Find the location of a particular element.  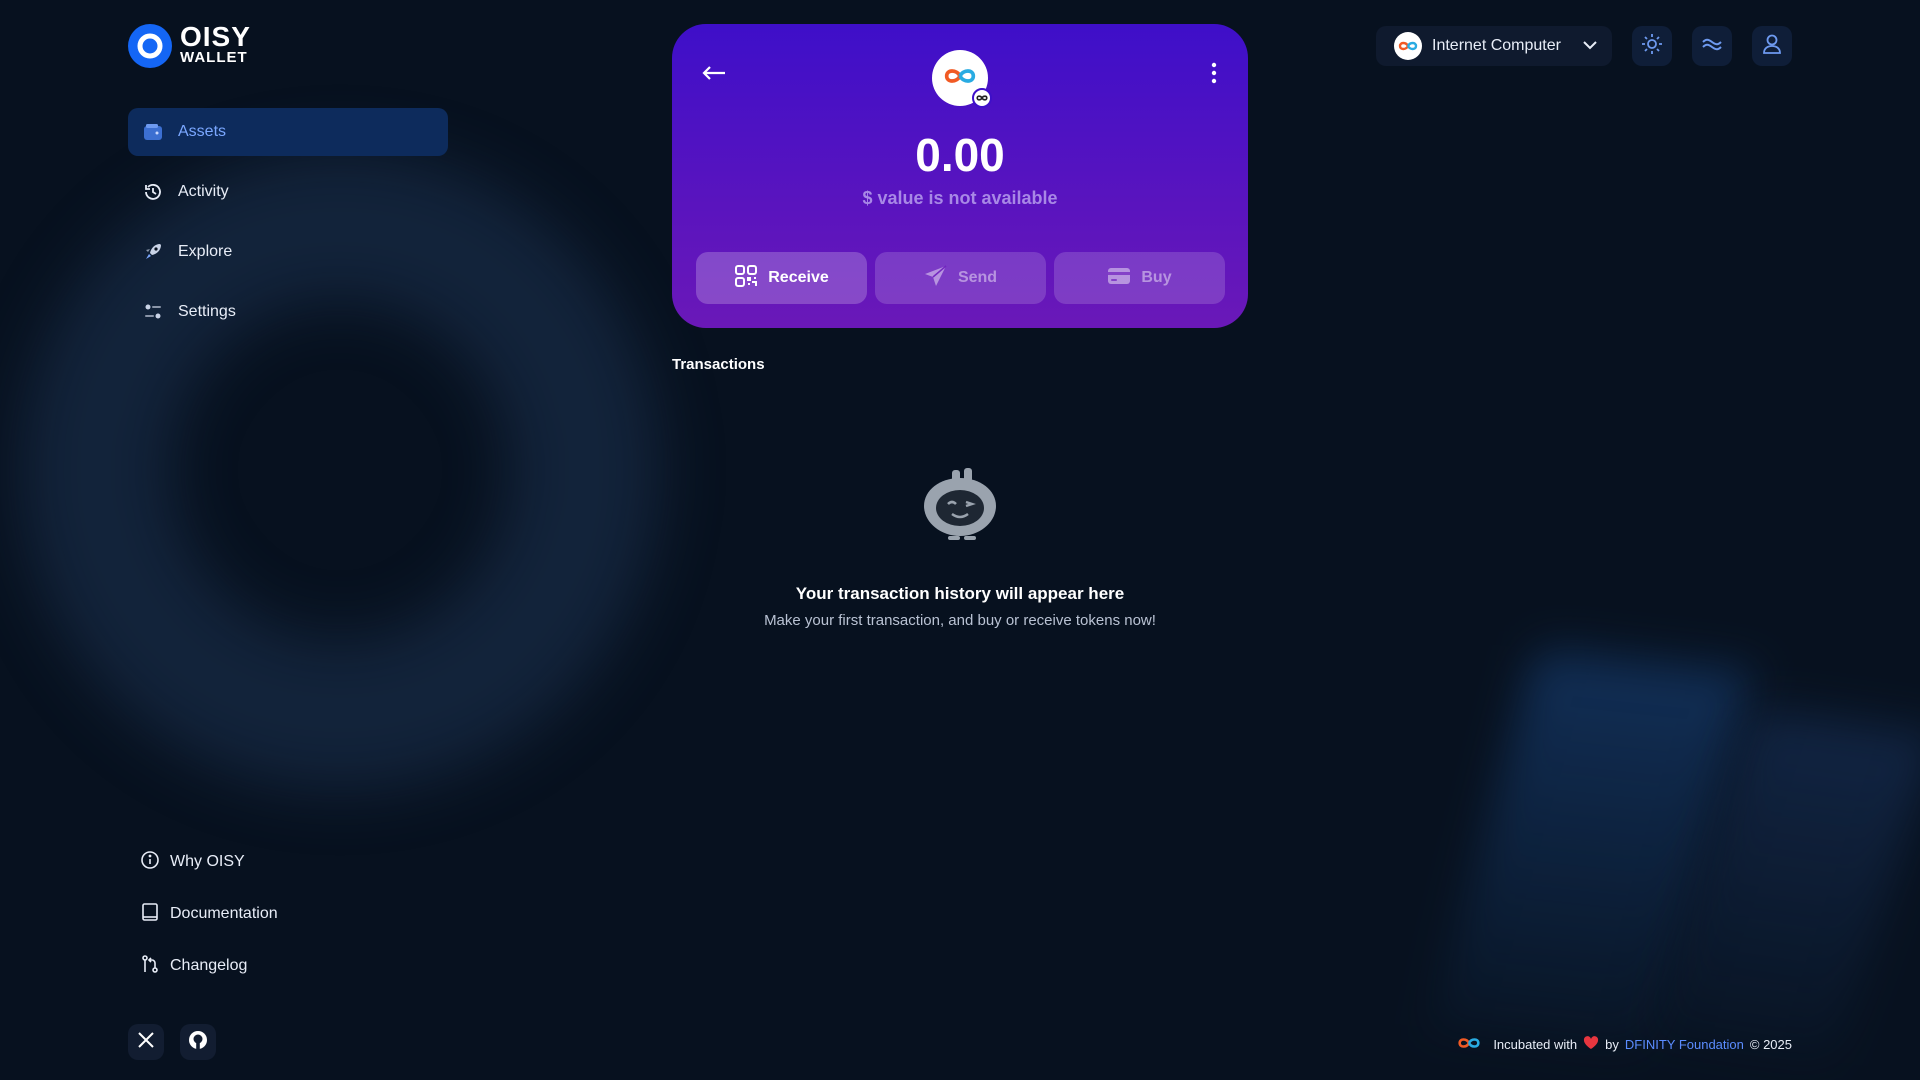

sidebar-nav: Assets Activity Explore Settings is located at coordinates (288, 228).